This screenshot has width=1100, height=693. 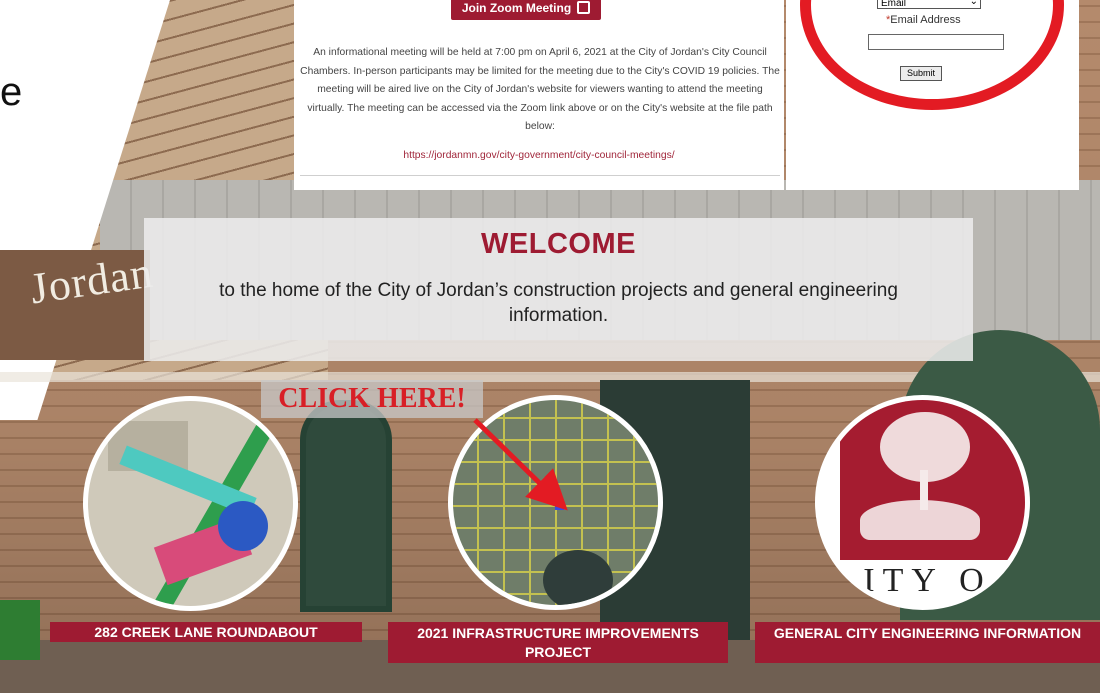 I want to click on city-engineering-link: GENERAL CITY ENGINEERING INFORMATION, so click(x=927, y=642).